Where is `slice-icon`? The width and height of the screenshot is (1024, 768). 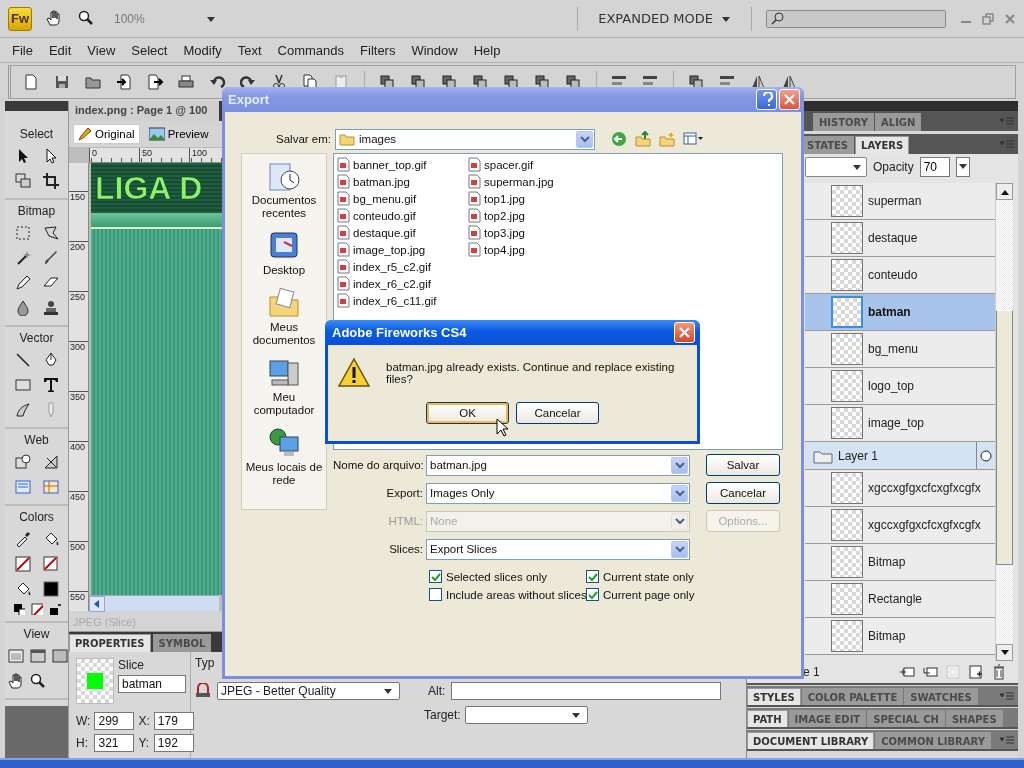
slice-icon is located at coordinates (50, 462).